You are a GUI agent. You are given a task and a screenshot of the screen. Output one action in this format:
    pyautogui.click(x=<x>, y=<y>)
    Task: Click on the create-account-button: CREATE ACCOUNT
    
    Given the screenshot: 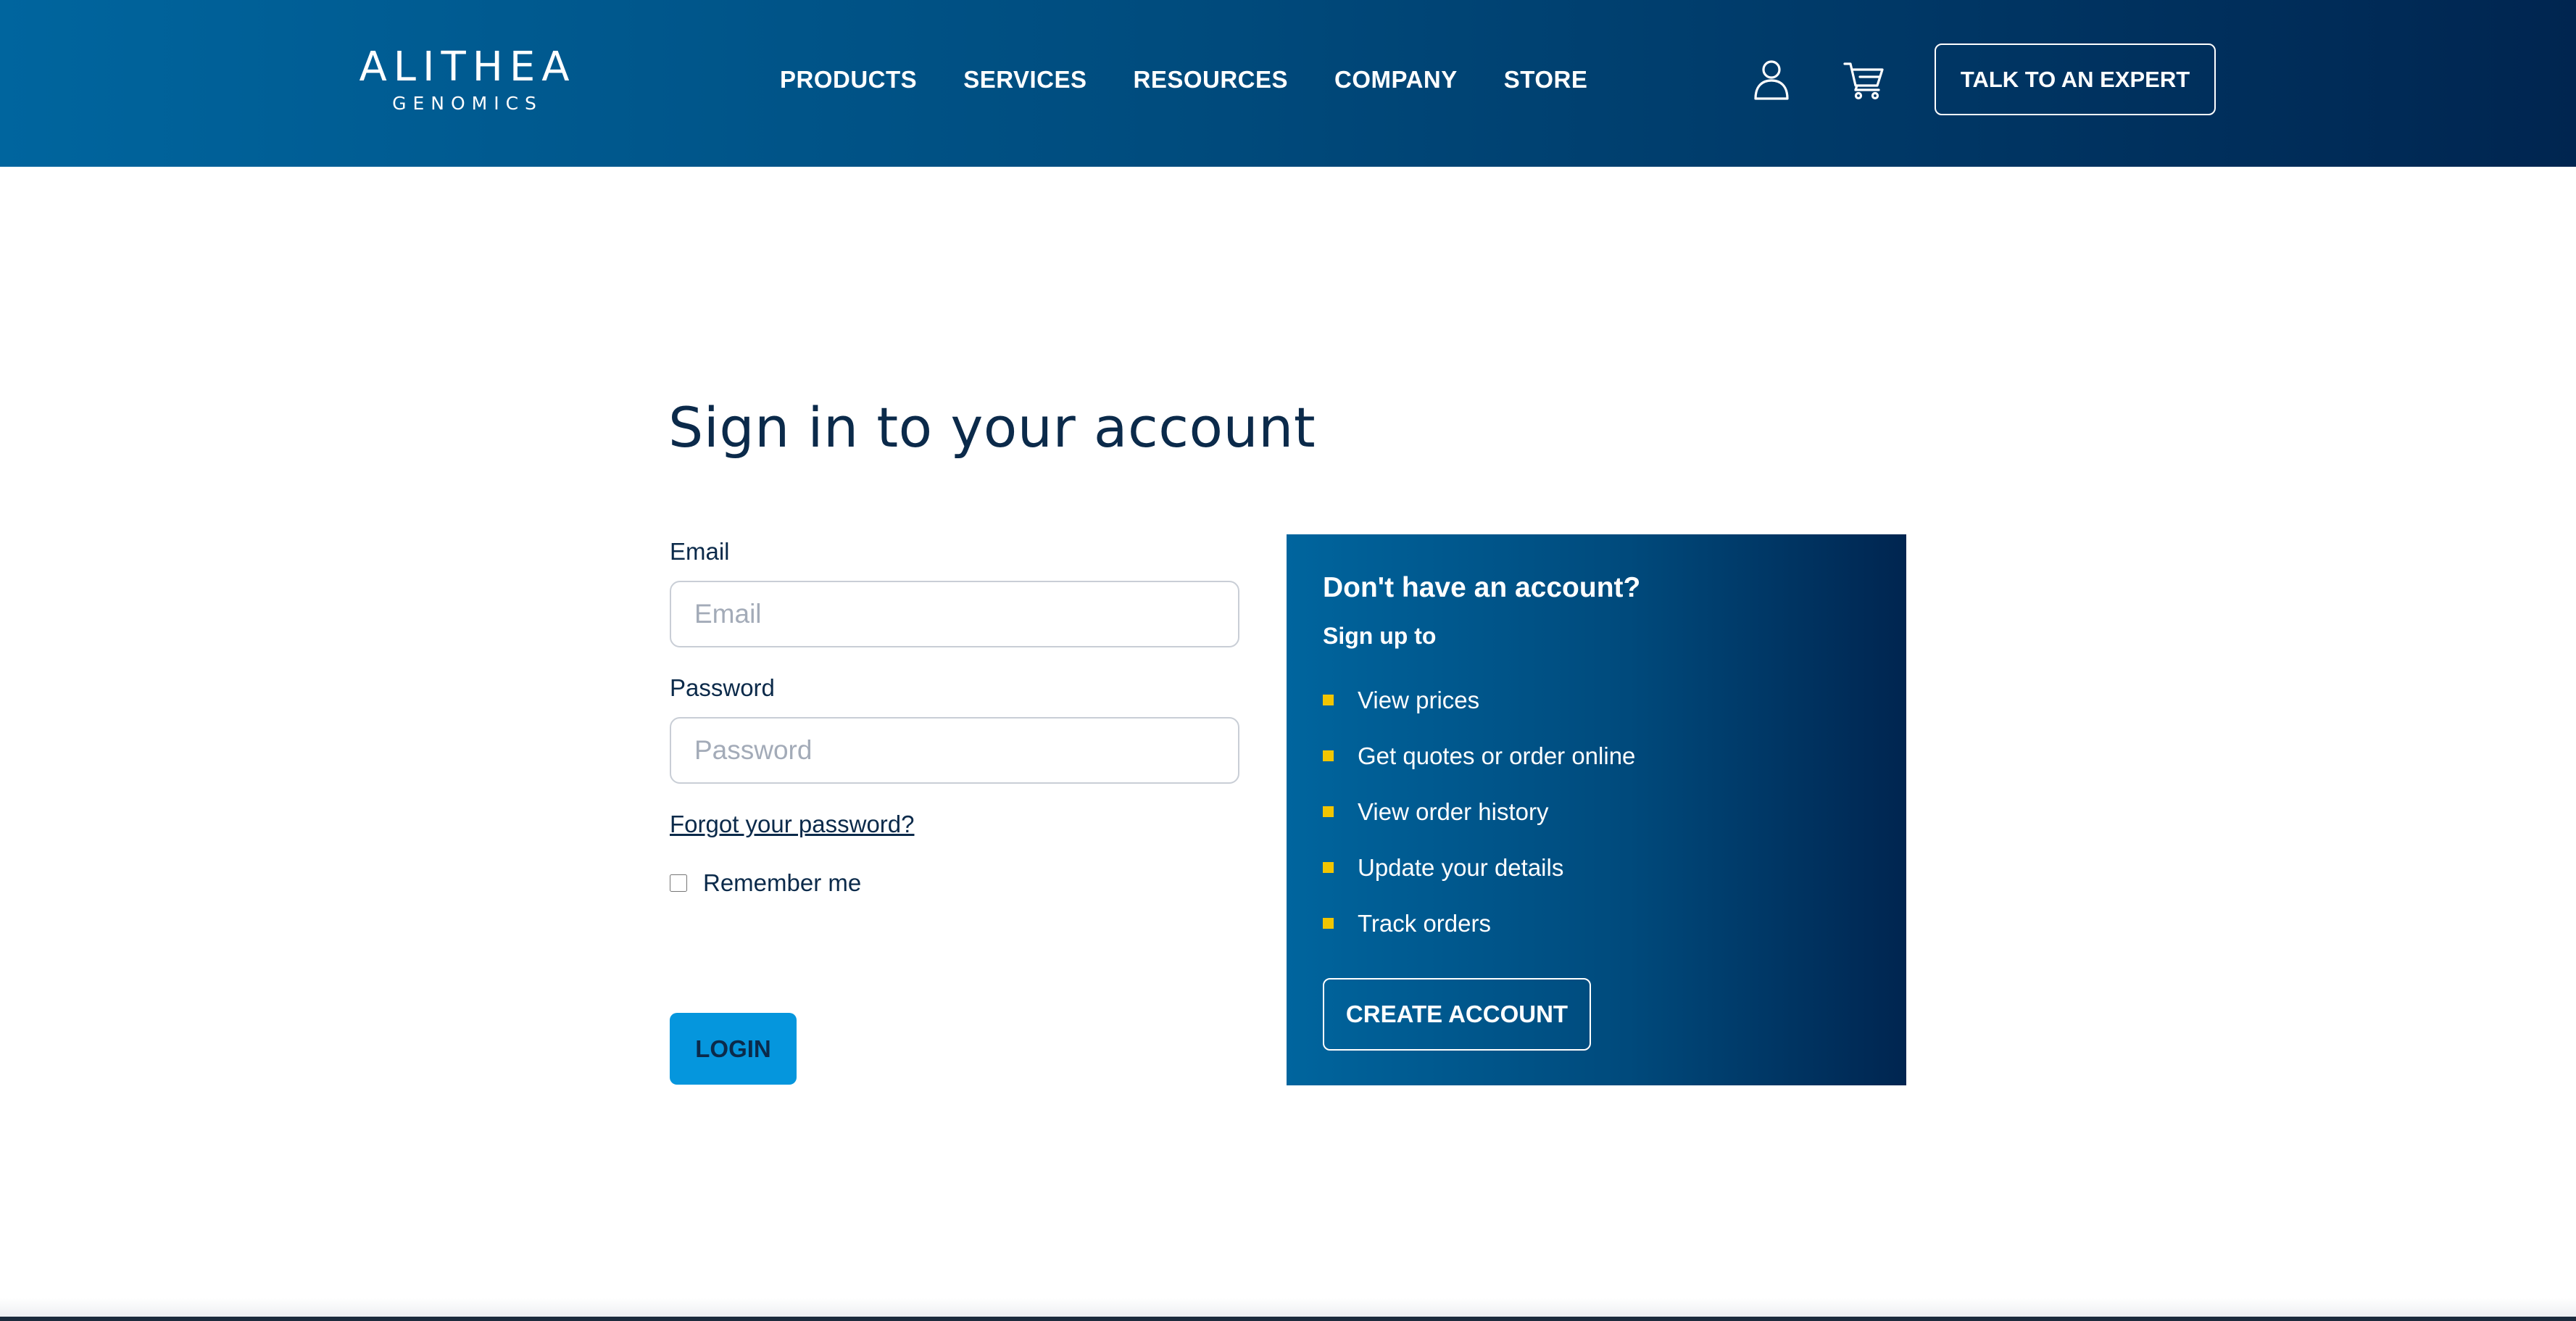 What is the action you would take?
    pyautogui.click(x=1457, y=1015)
    